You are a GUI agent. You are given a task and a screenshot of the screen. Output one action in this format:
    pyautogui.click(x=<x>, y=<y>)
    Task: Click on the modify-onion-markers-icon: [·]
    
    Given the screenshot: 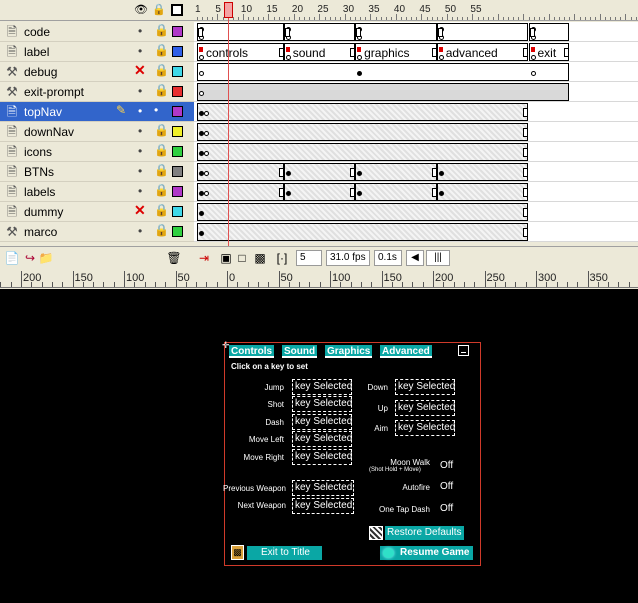 What is the action you would take?
    pyautogui.click(x=282, y=258)
    